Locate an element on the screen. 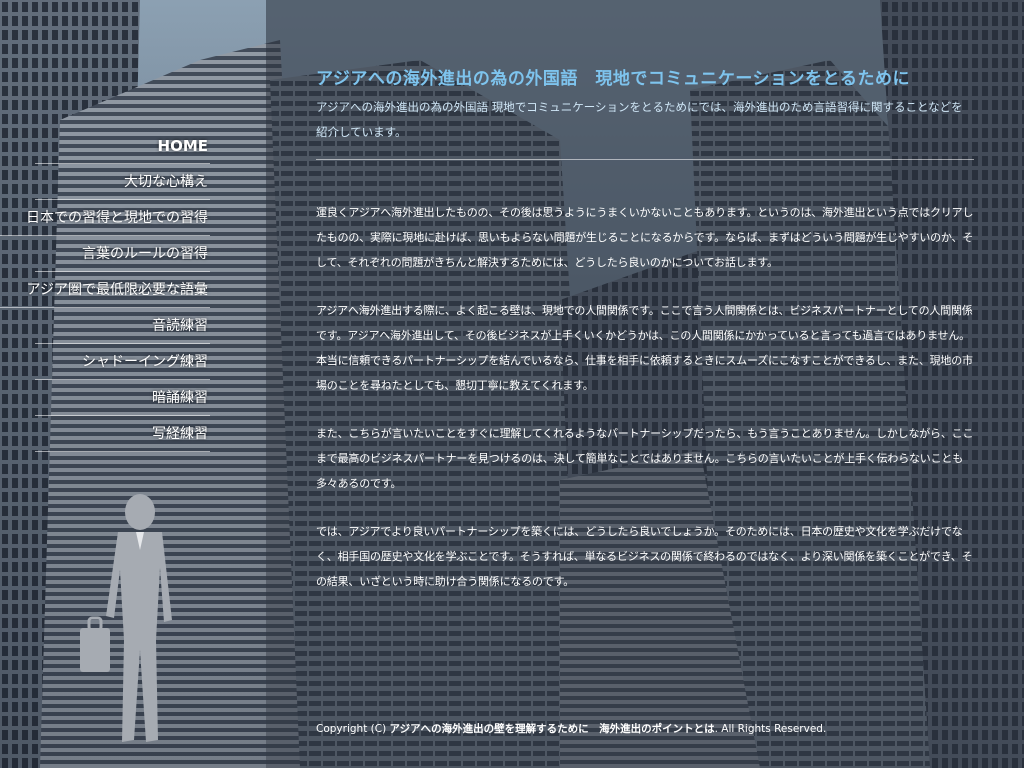 This screenshot has height=768, width=1024. footer-link-asia-barrier: アジアへの海外進出の壁を理解するために is located at coordinates (489, 729).